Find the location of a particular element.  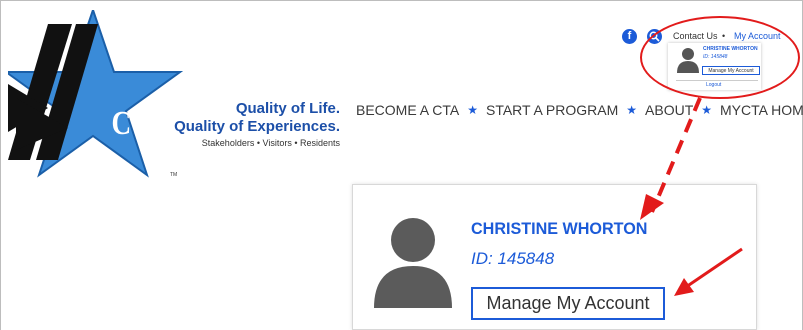

tagline-line-1: Quality of Life. is located at coordinates (287, 108).